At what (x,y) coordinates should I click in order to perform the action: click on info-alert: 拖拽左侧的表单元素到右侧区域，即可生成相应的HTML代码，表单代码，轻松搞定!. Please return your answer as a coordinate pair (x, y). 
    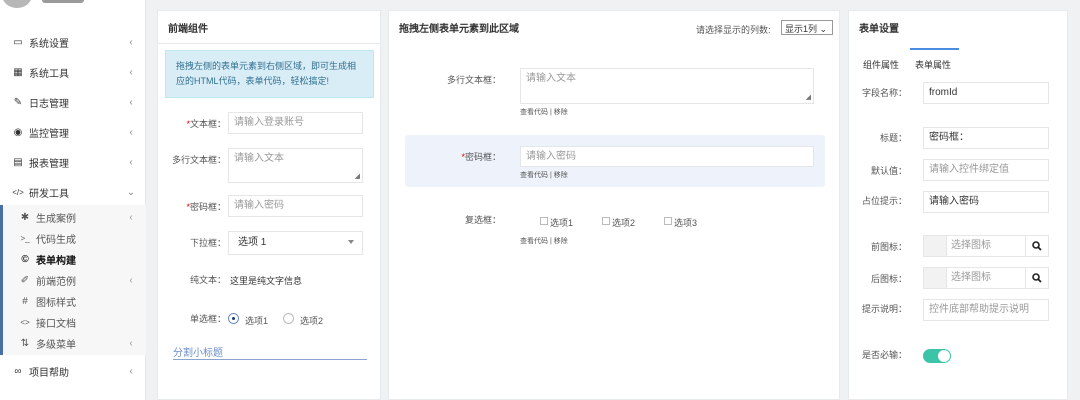
    Looking at the image, I should click on (269, 74).